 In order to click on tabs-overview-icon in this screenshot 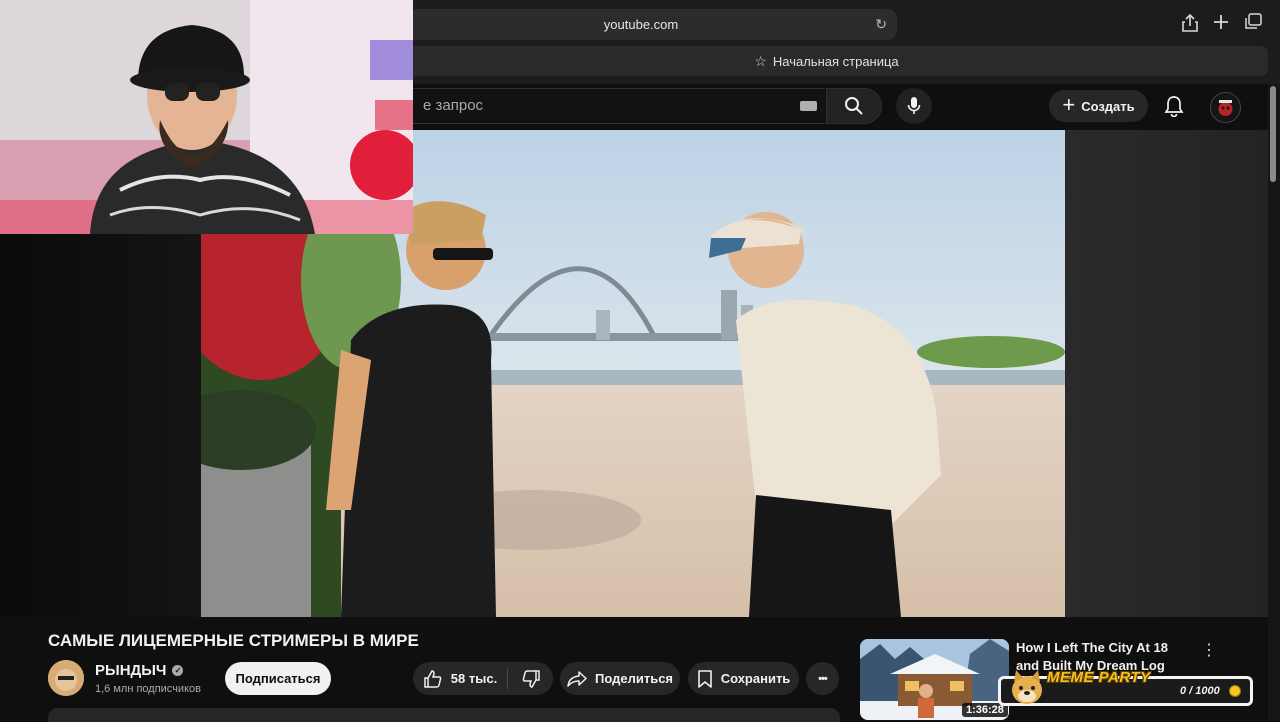, I will do `click(1253, 24)`.